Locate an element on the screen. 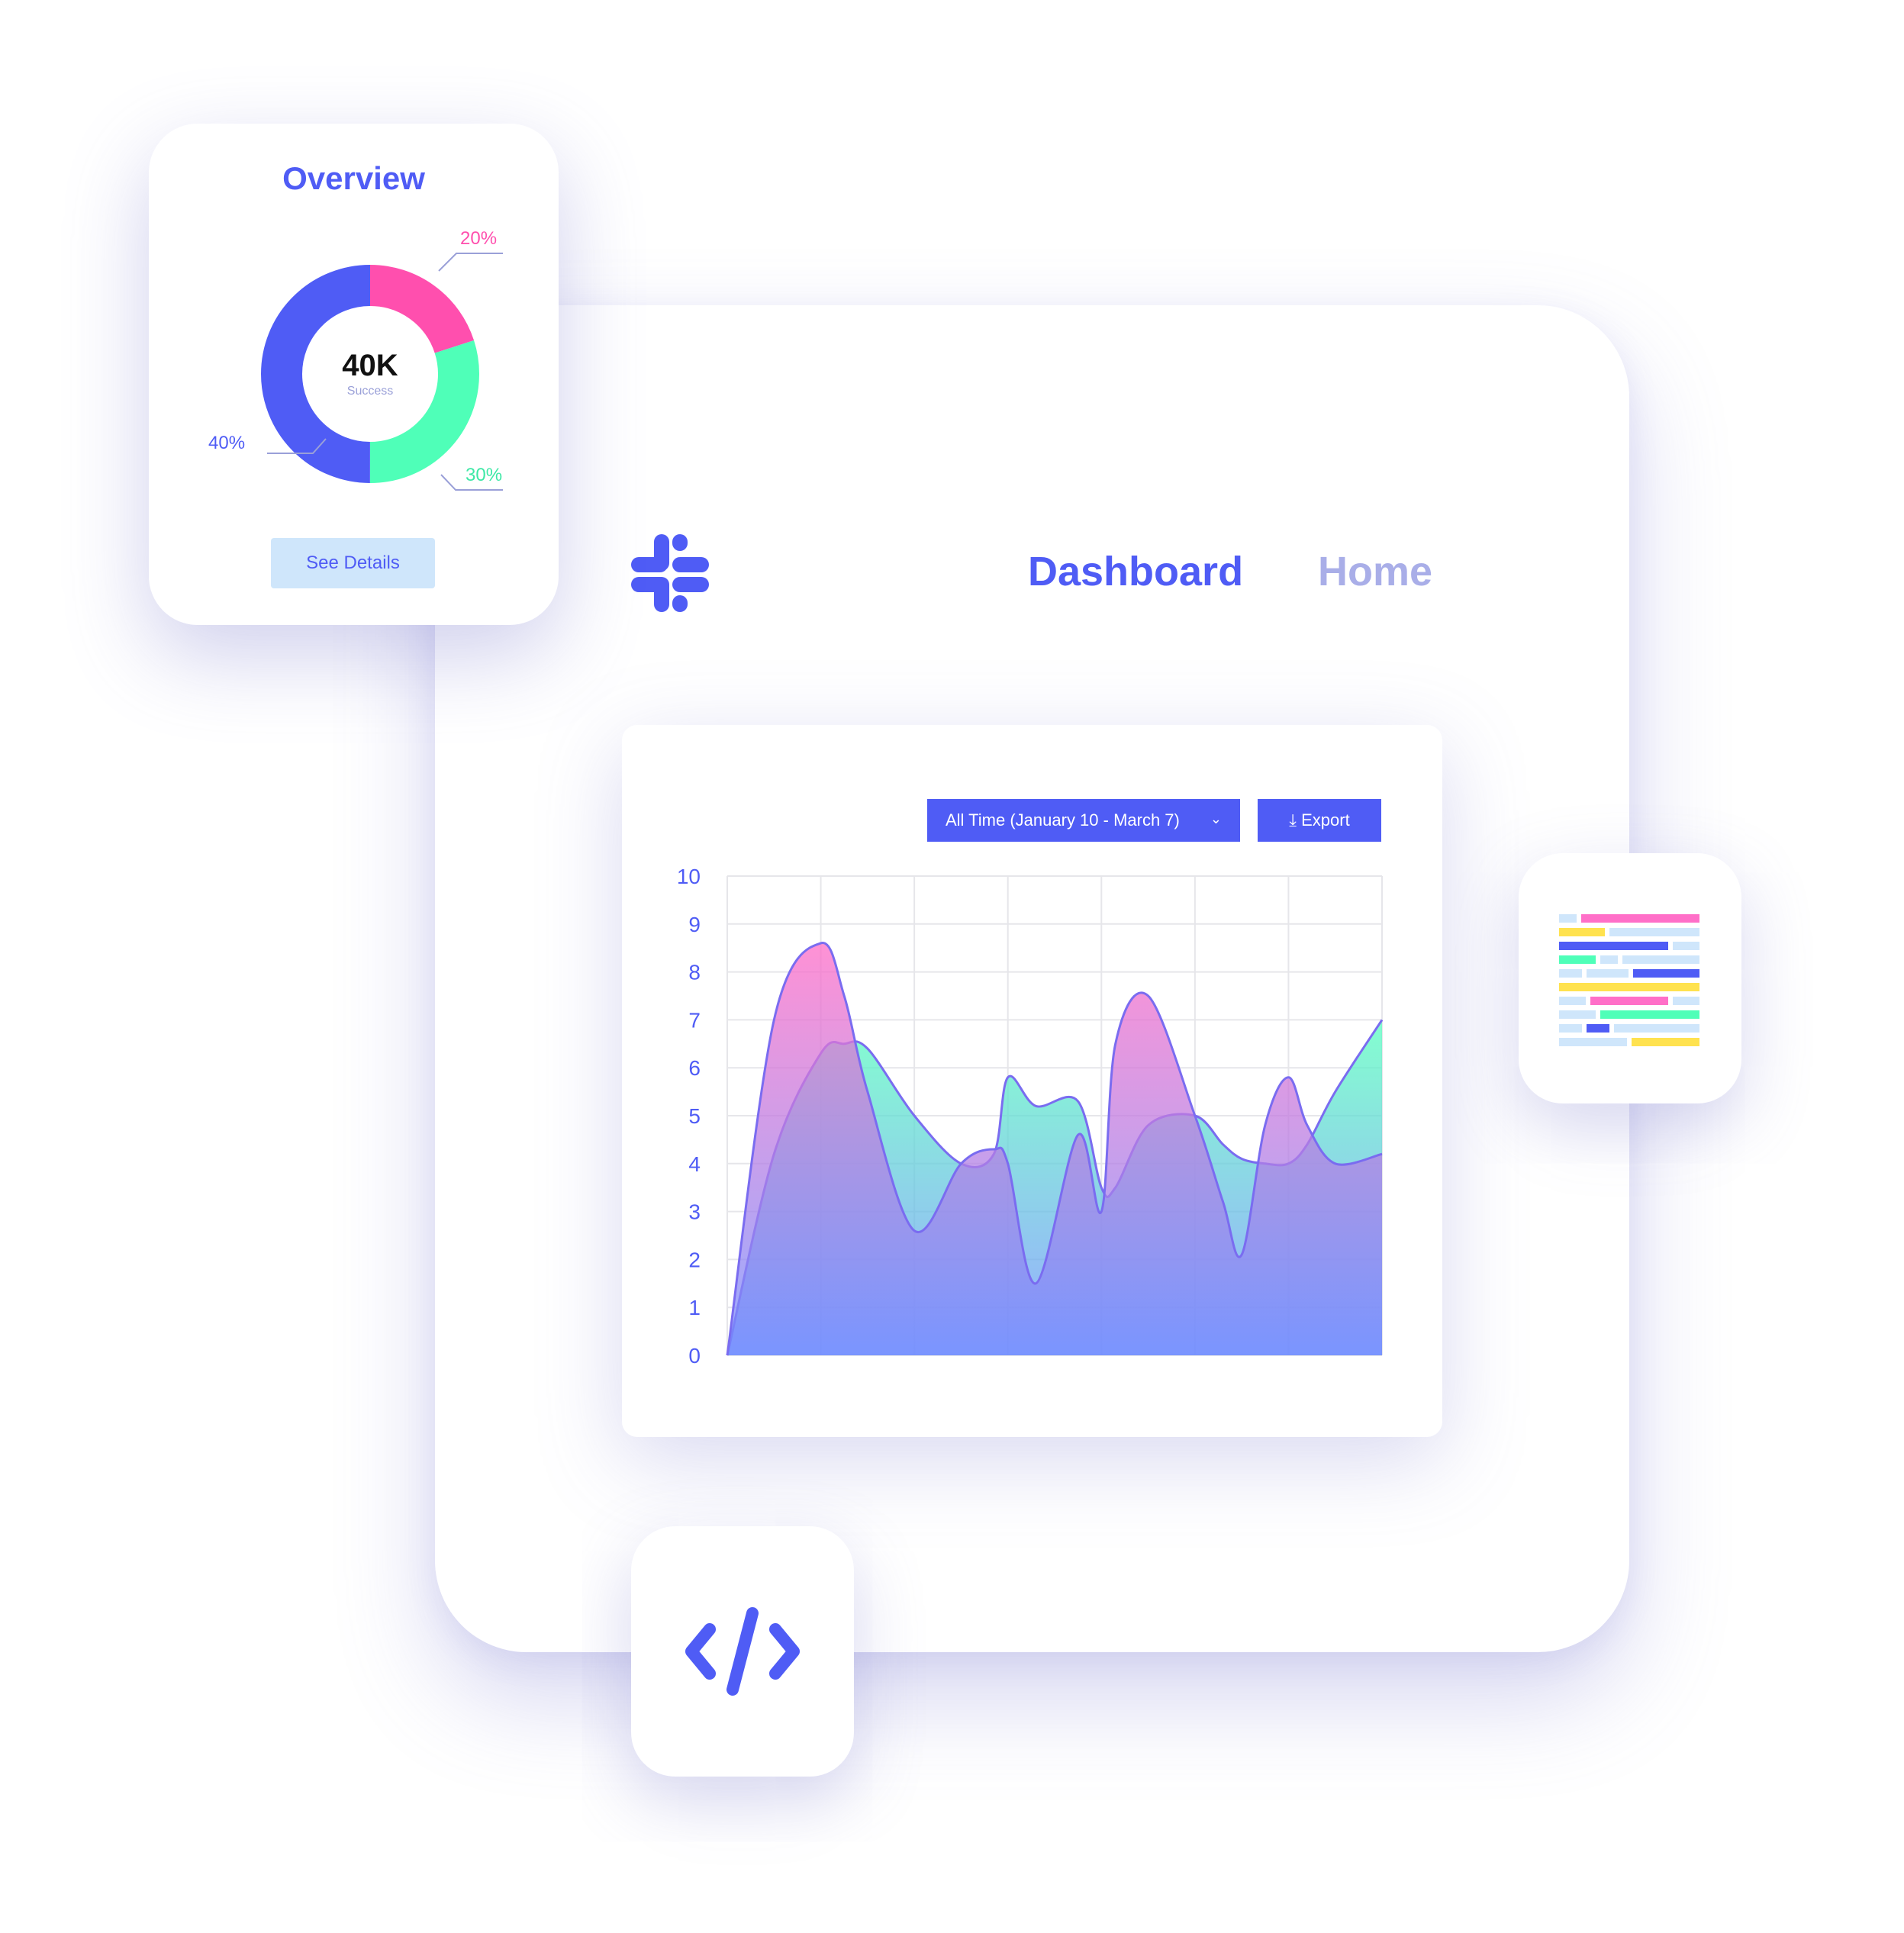  segment-label-40: 40% is located at coordinates (227, 443).